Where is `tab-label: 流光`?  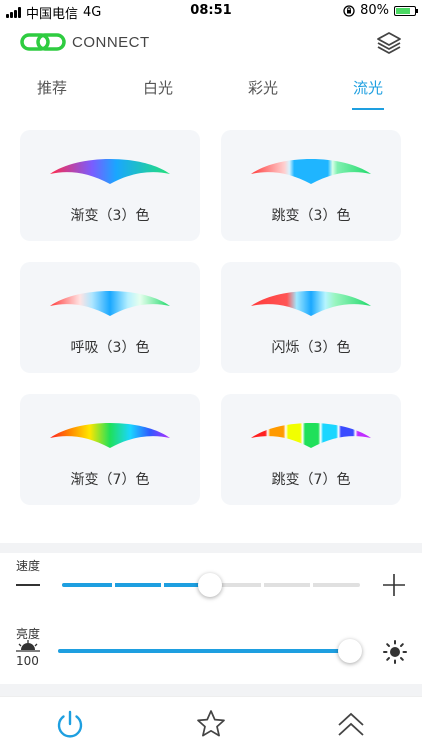 tab-label: 流光 is located at coordinates (367, 88).